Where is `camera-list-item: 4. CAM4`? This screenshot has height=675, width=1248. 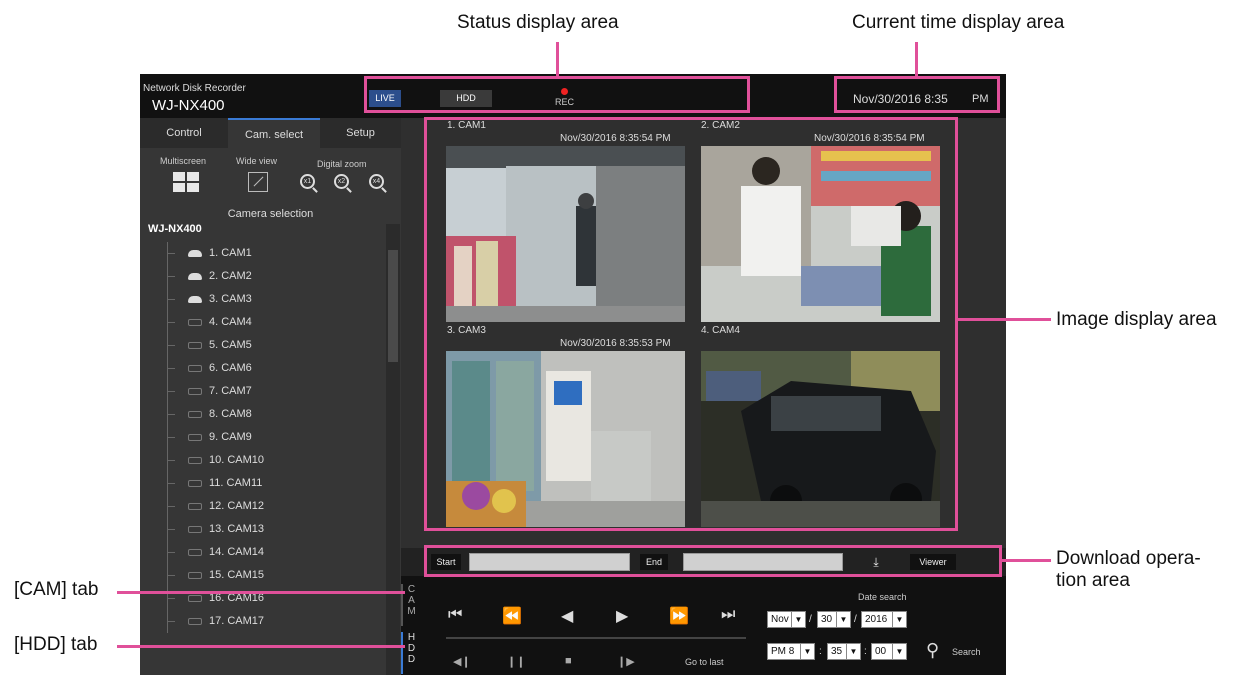 camera-list-item: 4. CAM4 is located at coordinates (263, 322).